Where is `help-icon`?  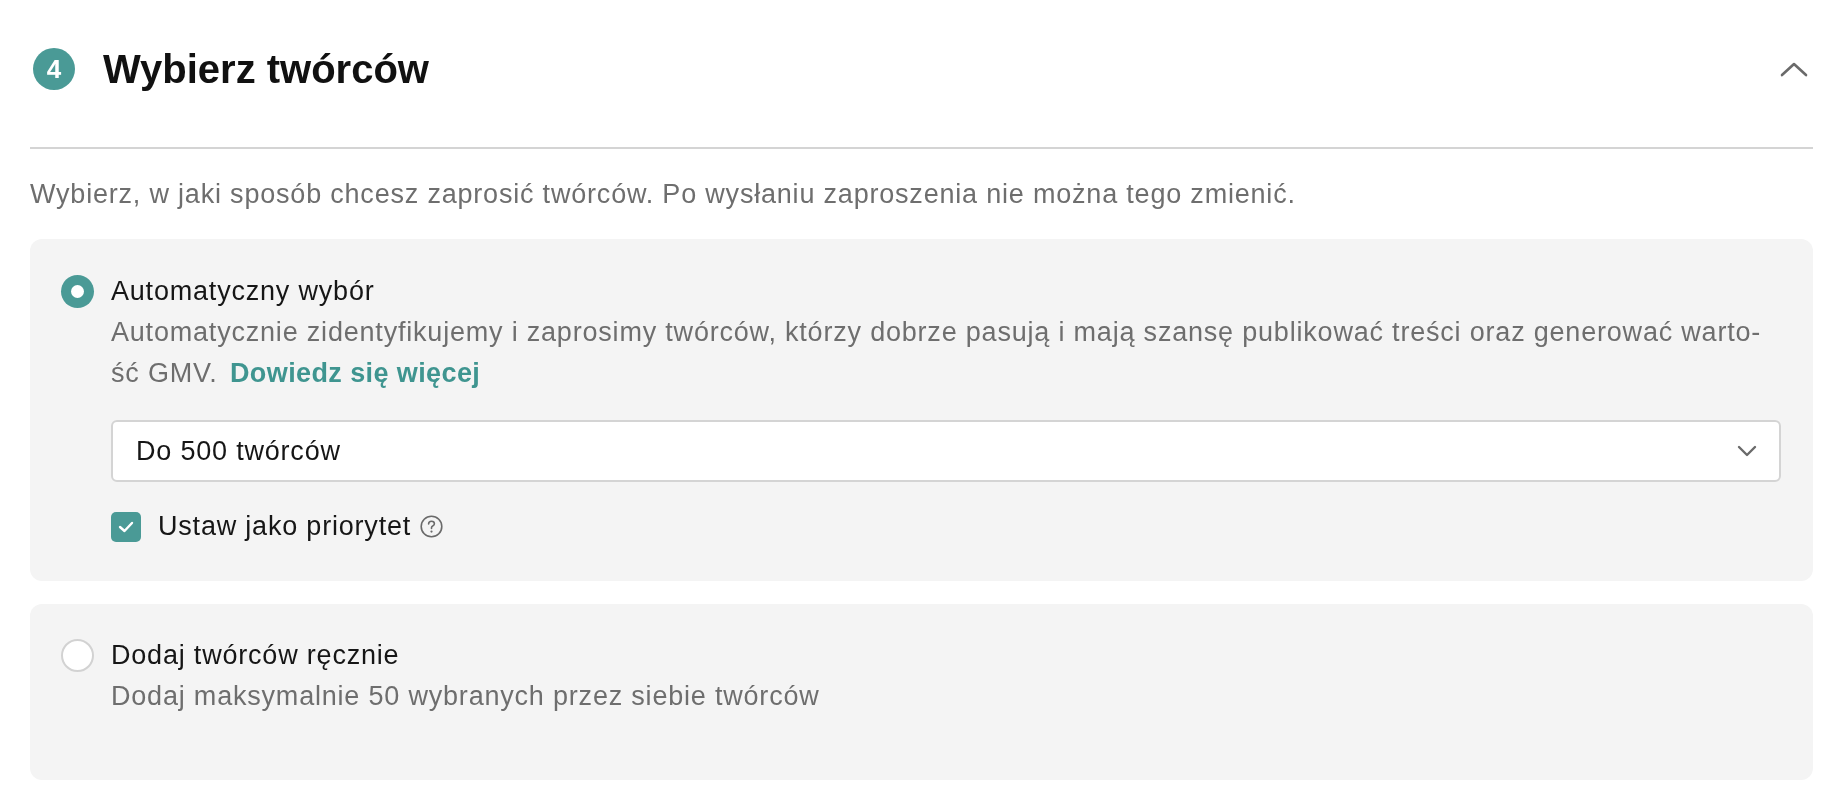
help-icon is located at coordinates (432, 526).